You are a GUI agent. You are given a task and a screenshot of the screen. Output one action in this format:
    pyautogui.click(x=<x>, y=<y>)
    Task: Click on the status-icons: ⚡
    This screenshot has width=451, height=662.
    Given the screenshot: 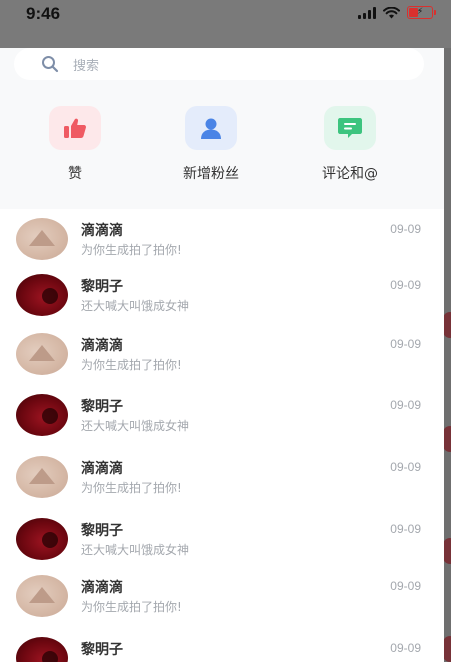 What is the action you would take?
    pyautogui.click(x=397, y=12)
    